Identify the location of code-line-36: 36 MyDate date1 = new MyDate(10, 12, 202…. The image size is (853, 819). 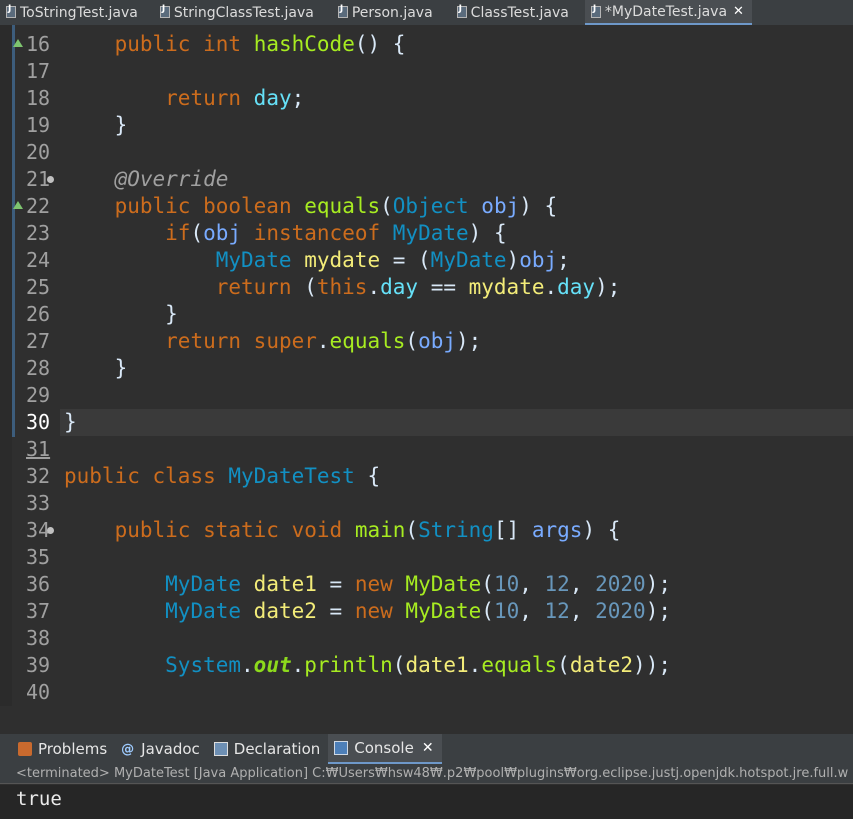
(348, 584).